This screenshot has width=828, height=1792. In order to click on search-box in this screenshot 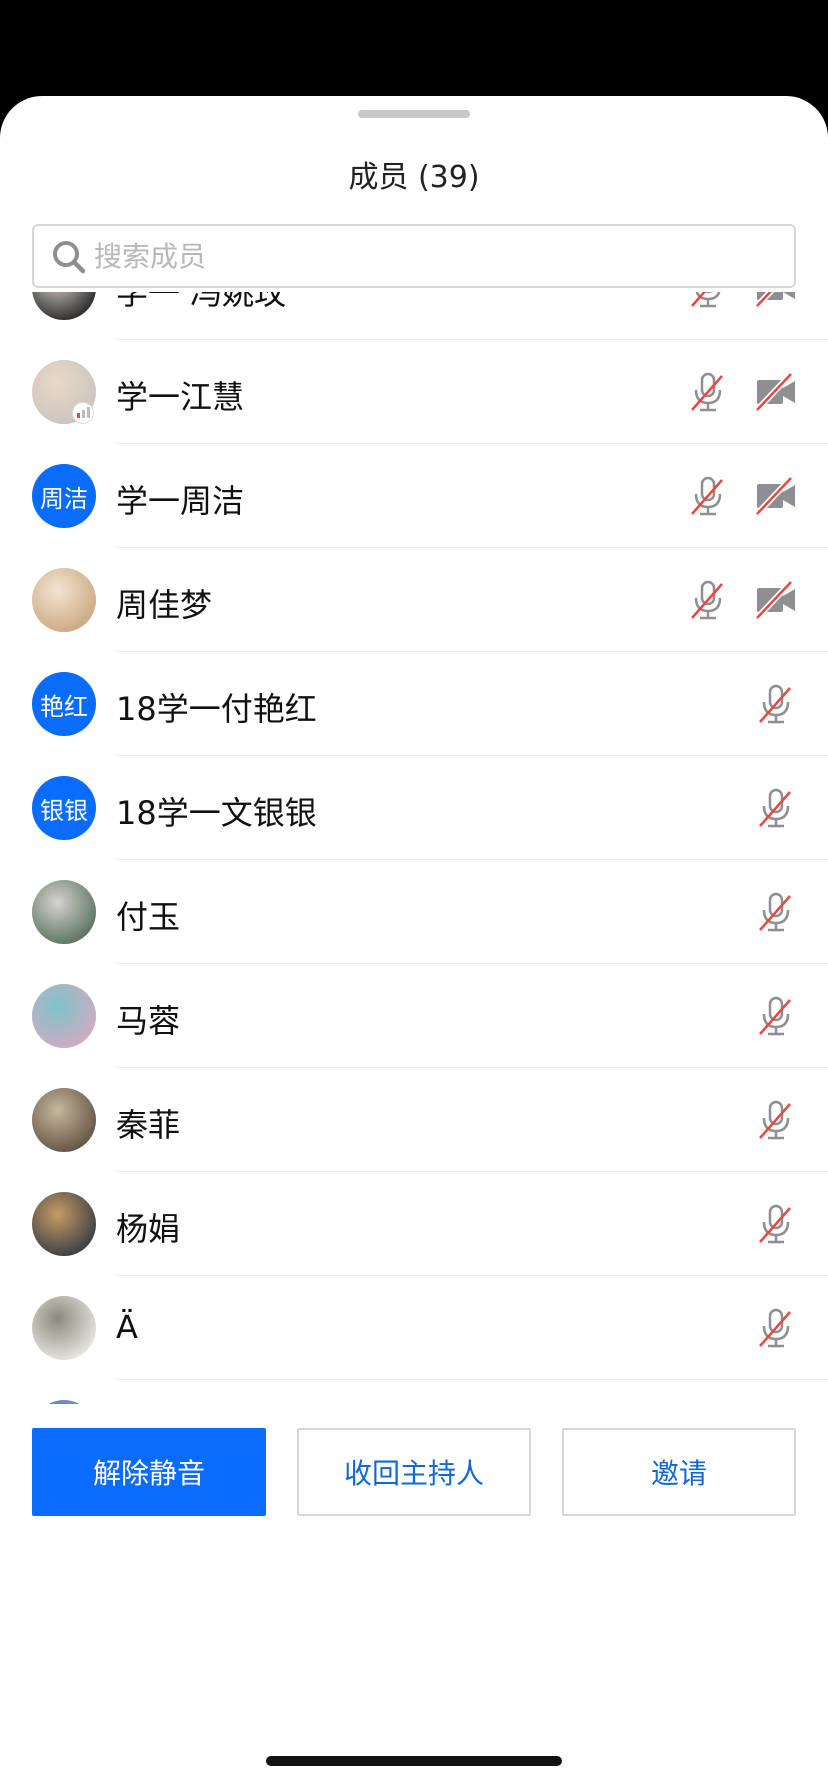, I will do `click(414, 256)`.